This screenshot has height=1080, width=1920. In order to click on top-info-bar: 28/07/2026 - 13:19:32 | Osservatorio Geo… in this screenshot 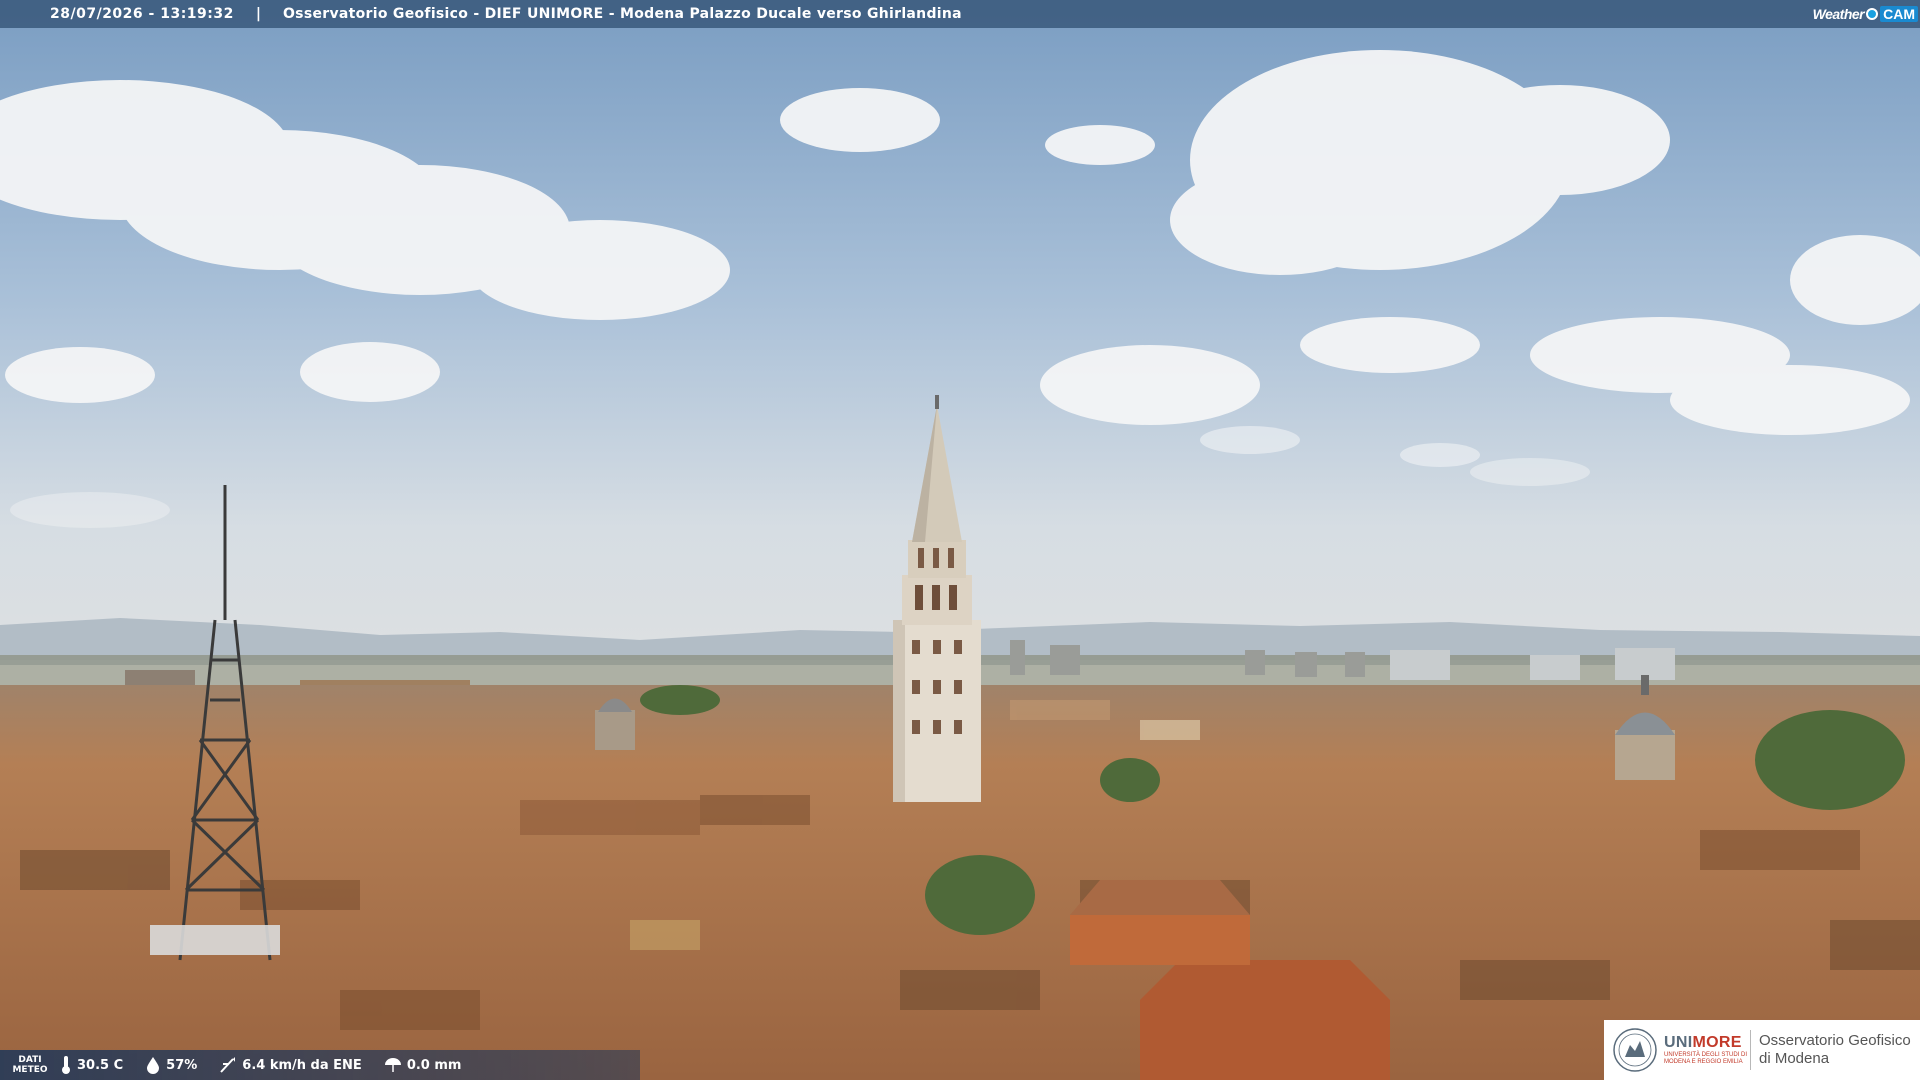, I will do `click(960, 14)`.